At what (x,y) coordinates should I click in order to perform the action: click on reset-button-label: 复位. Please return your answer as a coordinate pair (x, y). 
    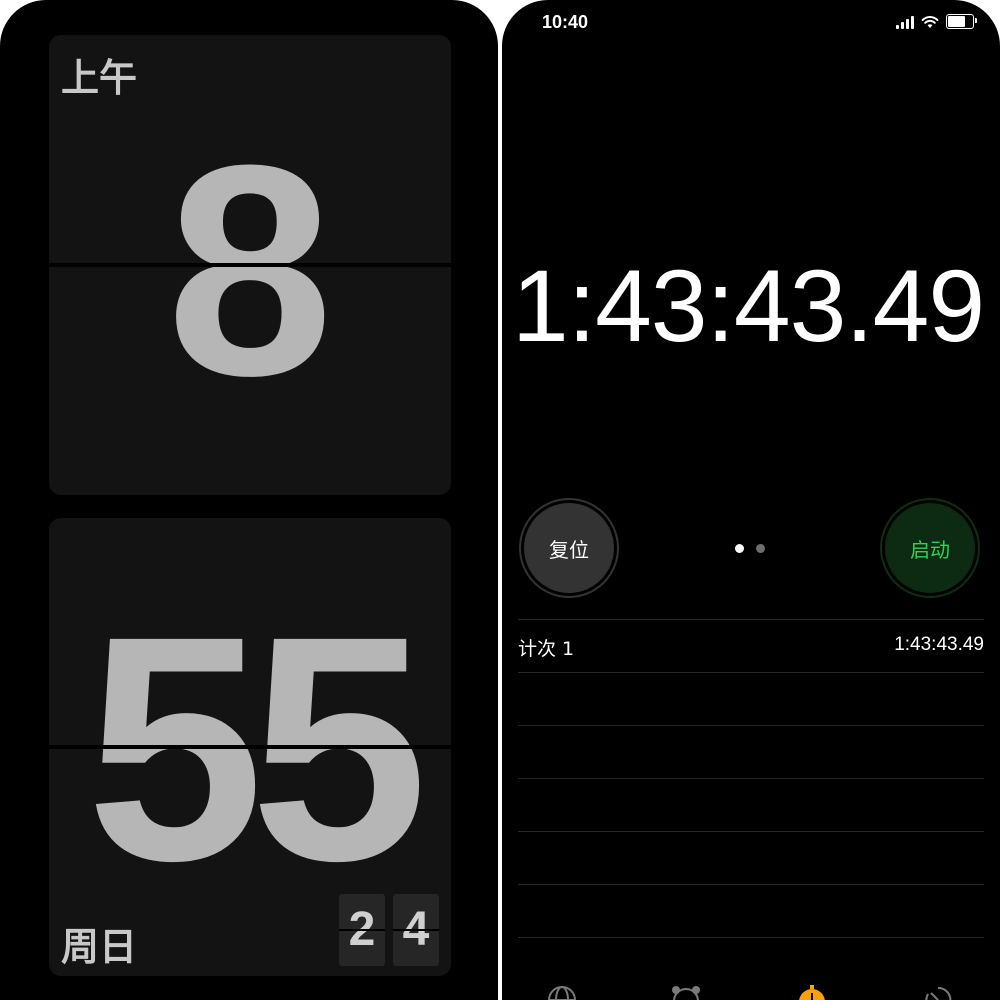
    Looking at the image, I should click on (569, 548).